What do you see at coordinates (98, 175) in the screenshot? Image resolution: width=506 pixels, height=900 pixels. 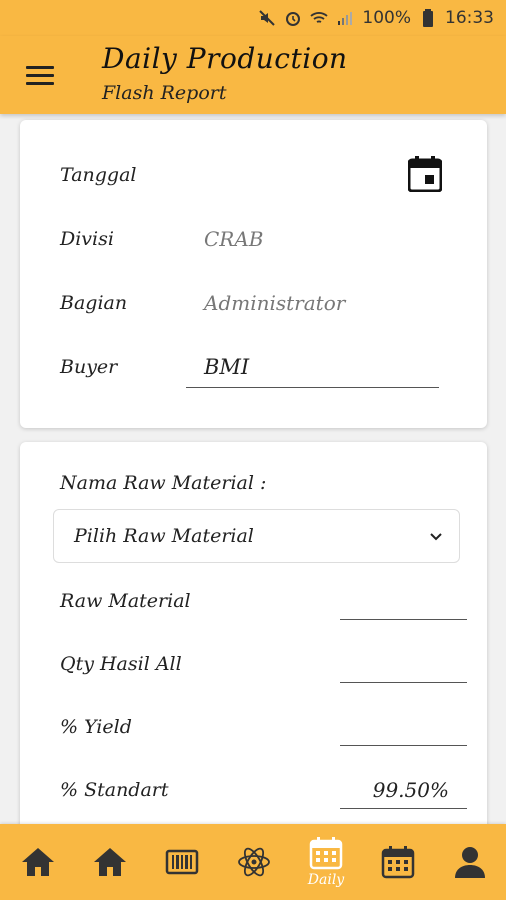 I see `tanggal-label: Tanggal` at bounding box center [98, 175].